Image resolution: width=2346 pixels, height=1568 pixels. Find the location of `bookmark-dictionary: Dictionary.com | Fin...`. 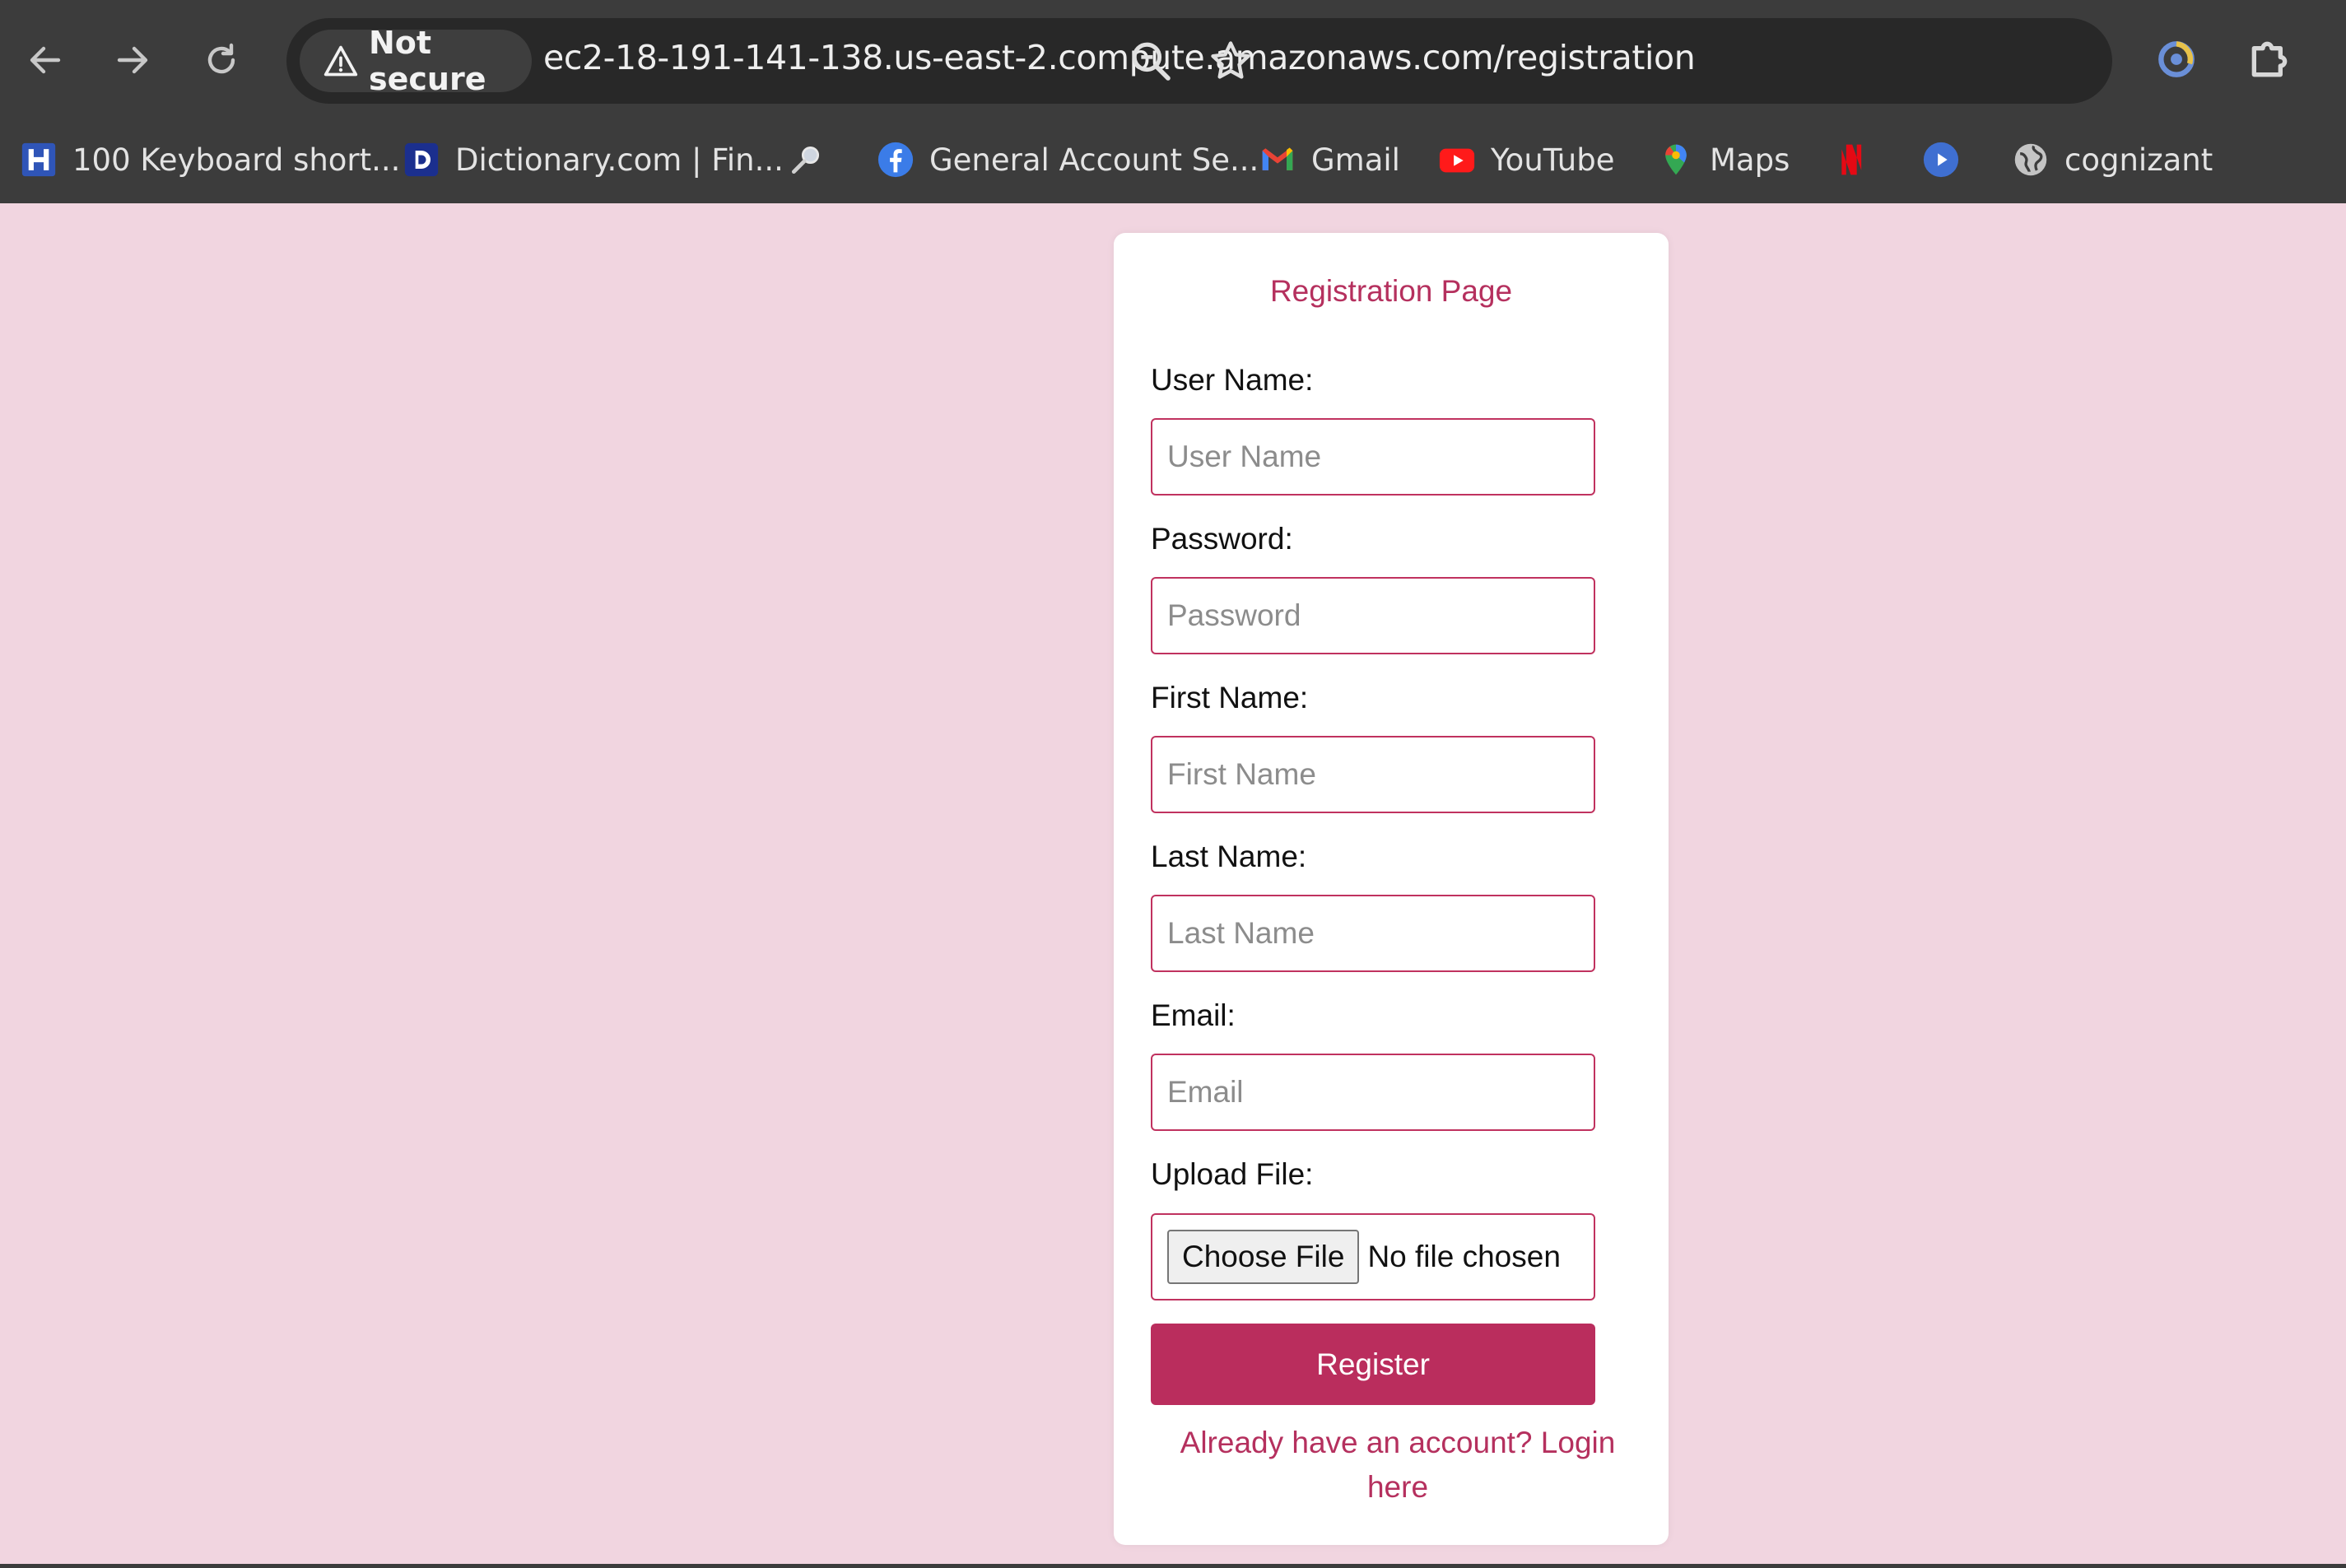

bookmark-dictionary: Dictionary.com | Fin... is located at coordinates (593, 159).